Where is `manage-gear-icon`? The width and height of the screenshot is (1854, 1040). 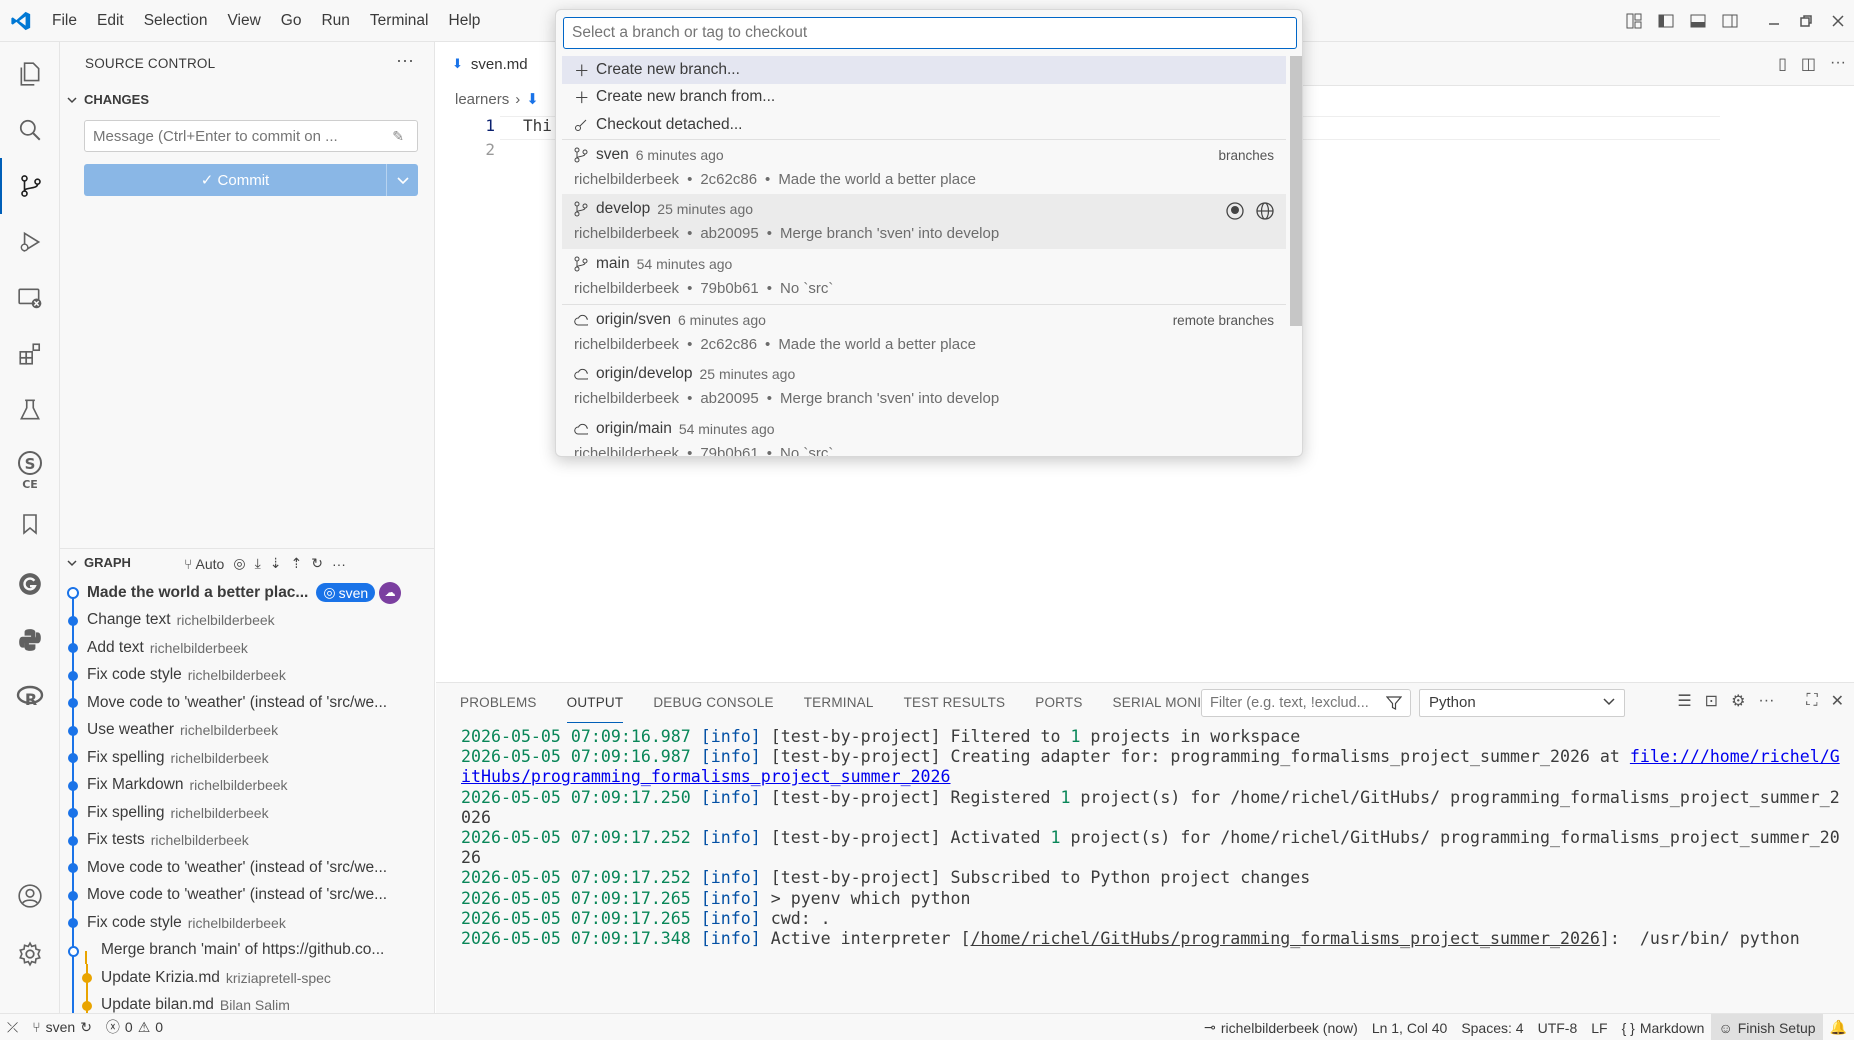
manage-gear-icon is located at coordinates (30, 954).